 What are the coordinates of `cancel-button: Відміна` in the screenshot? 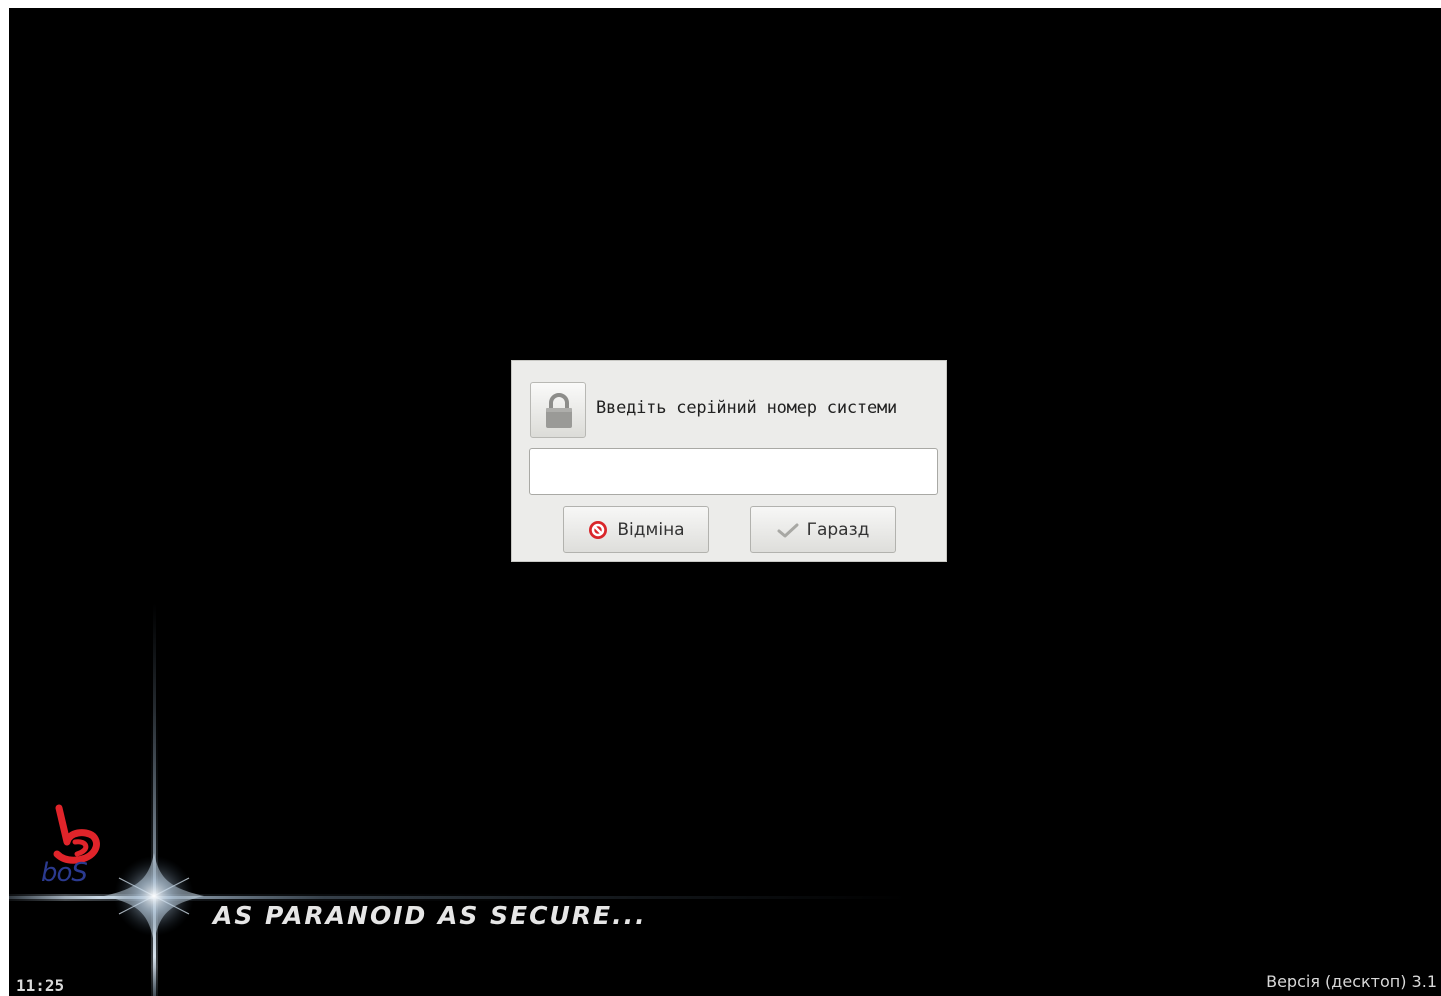 It's located at (636, 529).